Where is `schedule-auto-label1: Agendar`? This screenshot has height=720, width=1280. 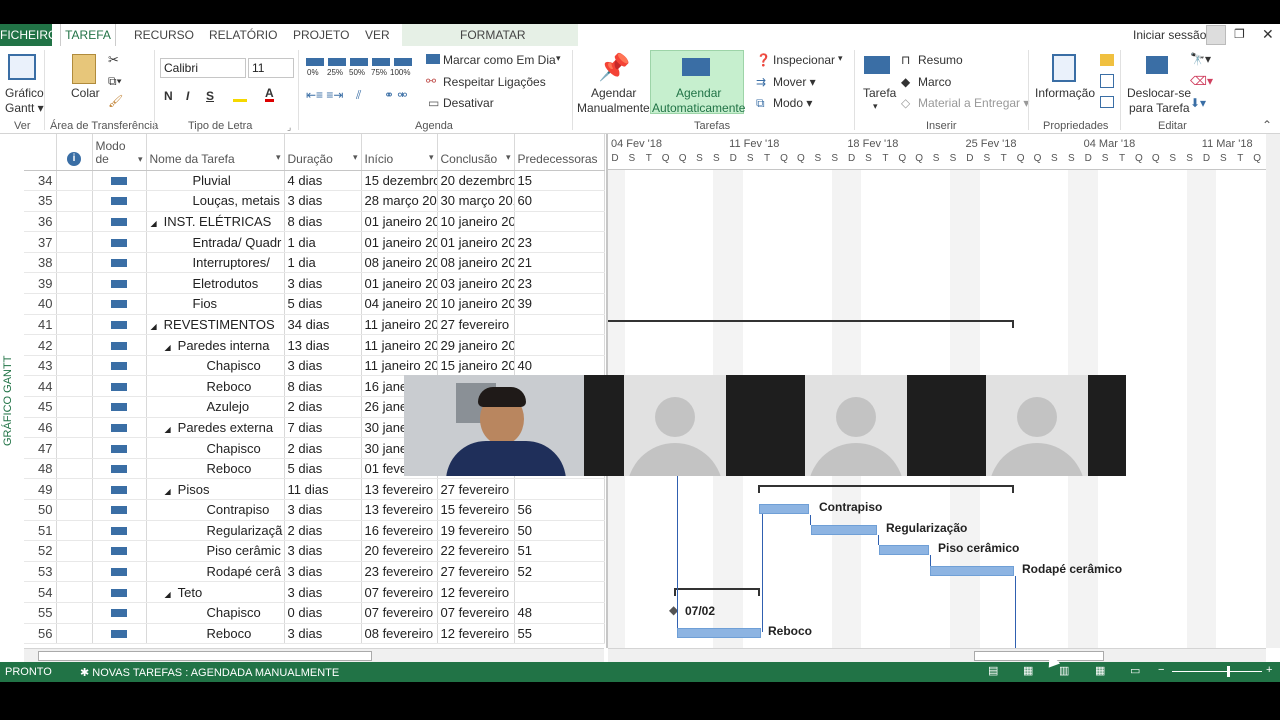 schedule-auto-label1: Agendar is located at coordinates (698, 93).